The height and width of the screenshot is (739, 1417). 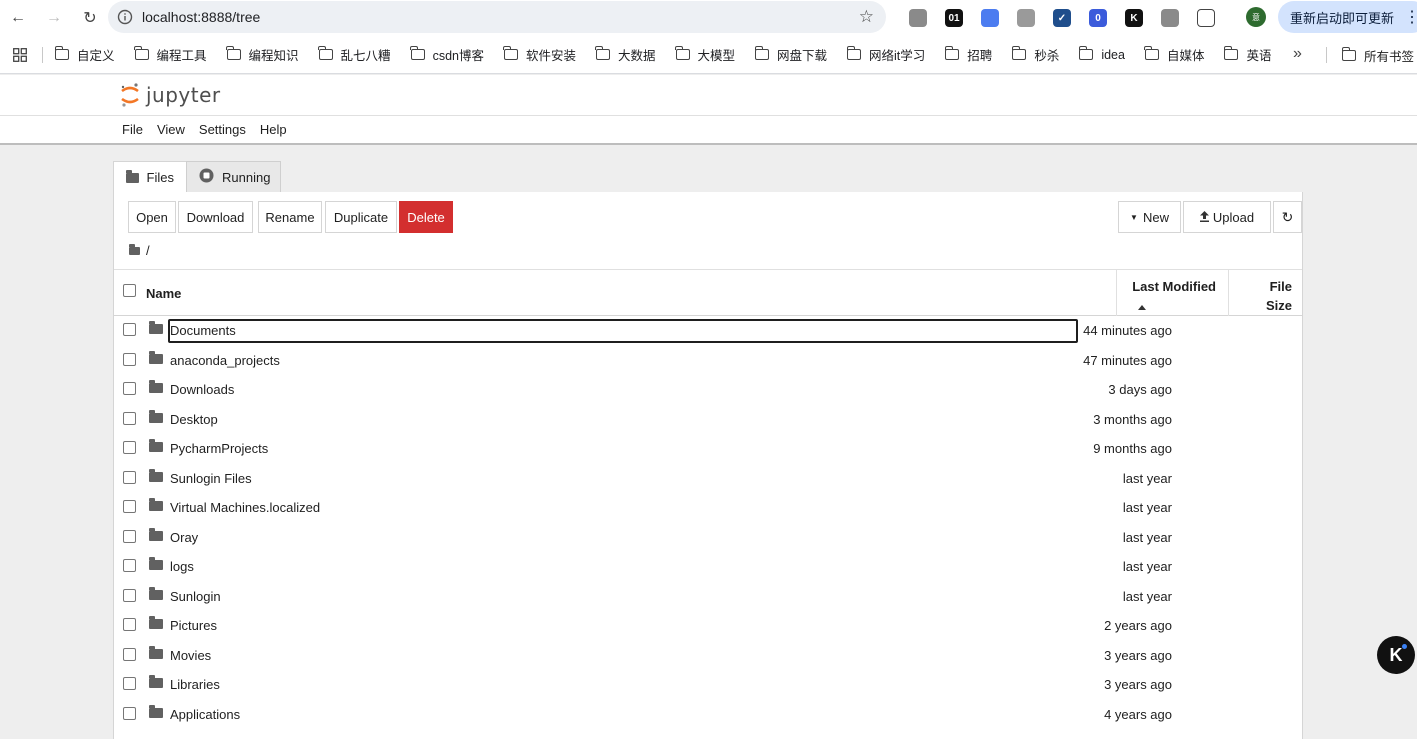 I want to click on bookmark-folder: 招聘, so click(x=968, y=54).